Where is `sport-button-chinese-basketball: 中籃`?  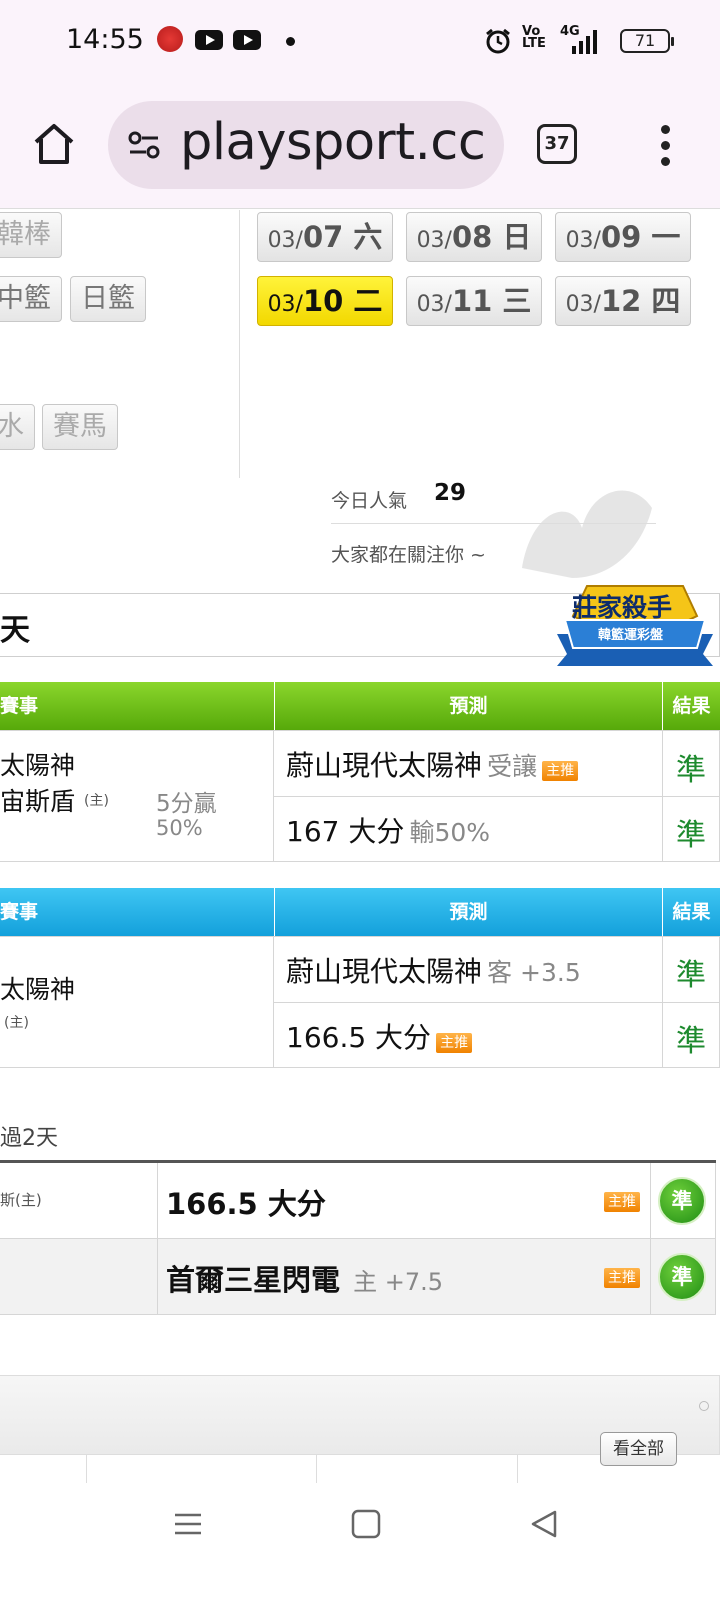
sport-button-chinese-basketball: 中籃 is located at coordinates (31, 299).